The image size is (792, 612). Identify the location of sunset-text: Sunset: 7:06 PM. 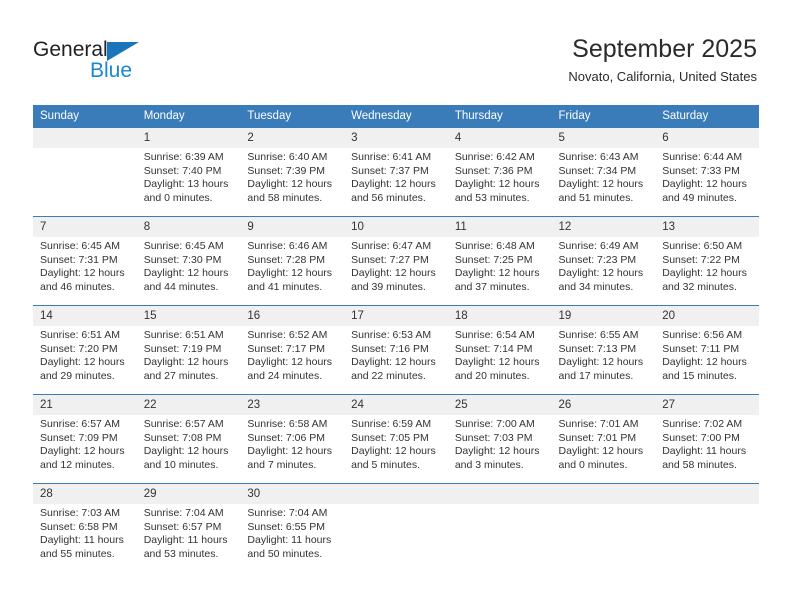
(286, 437).